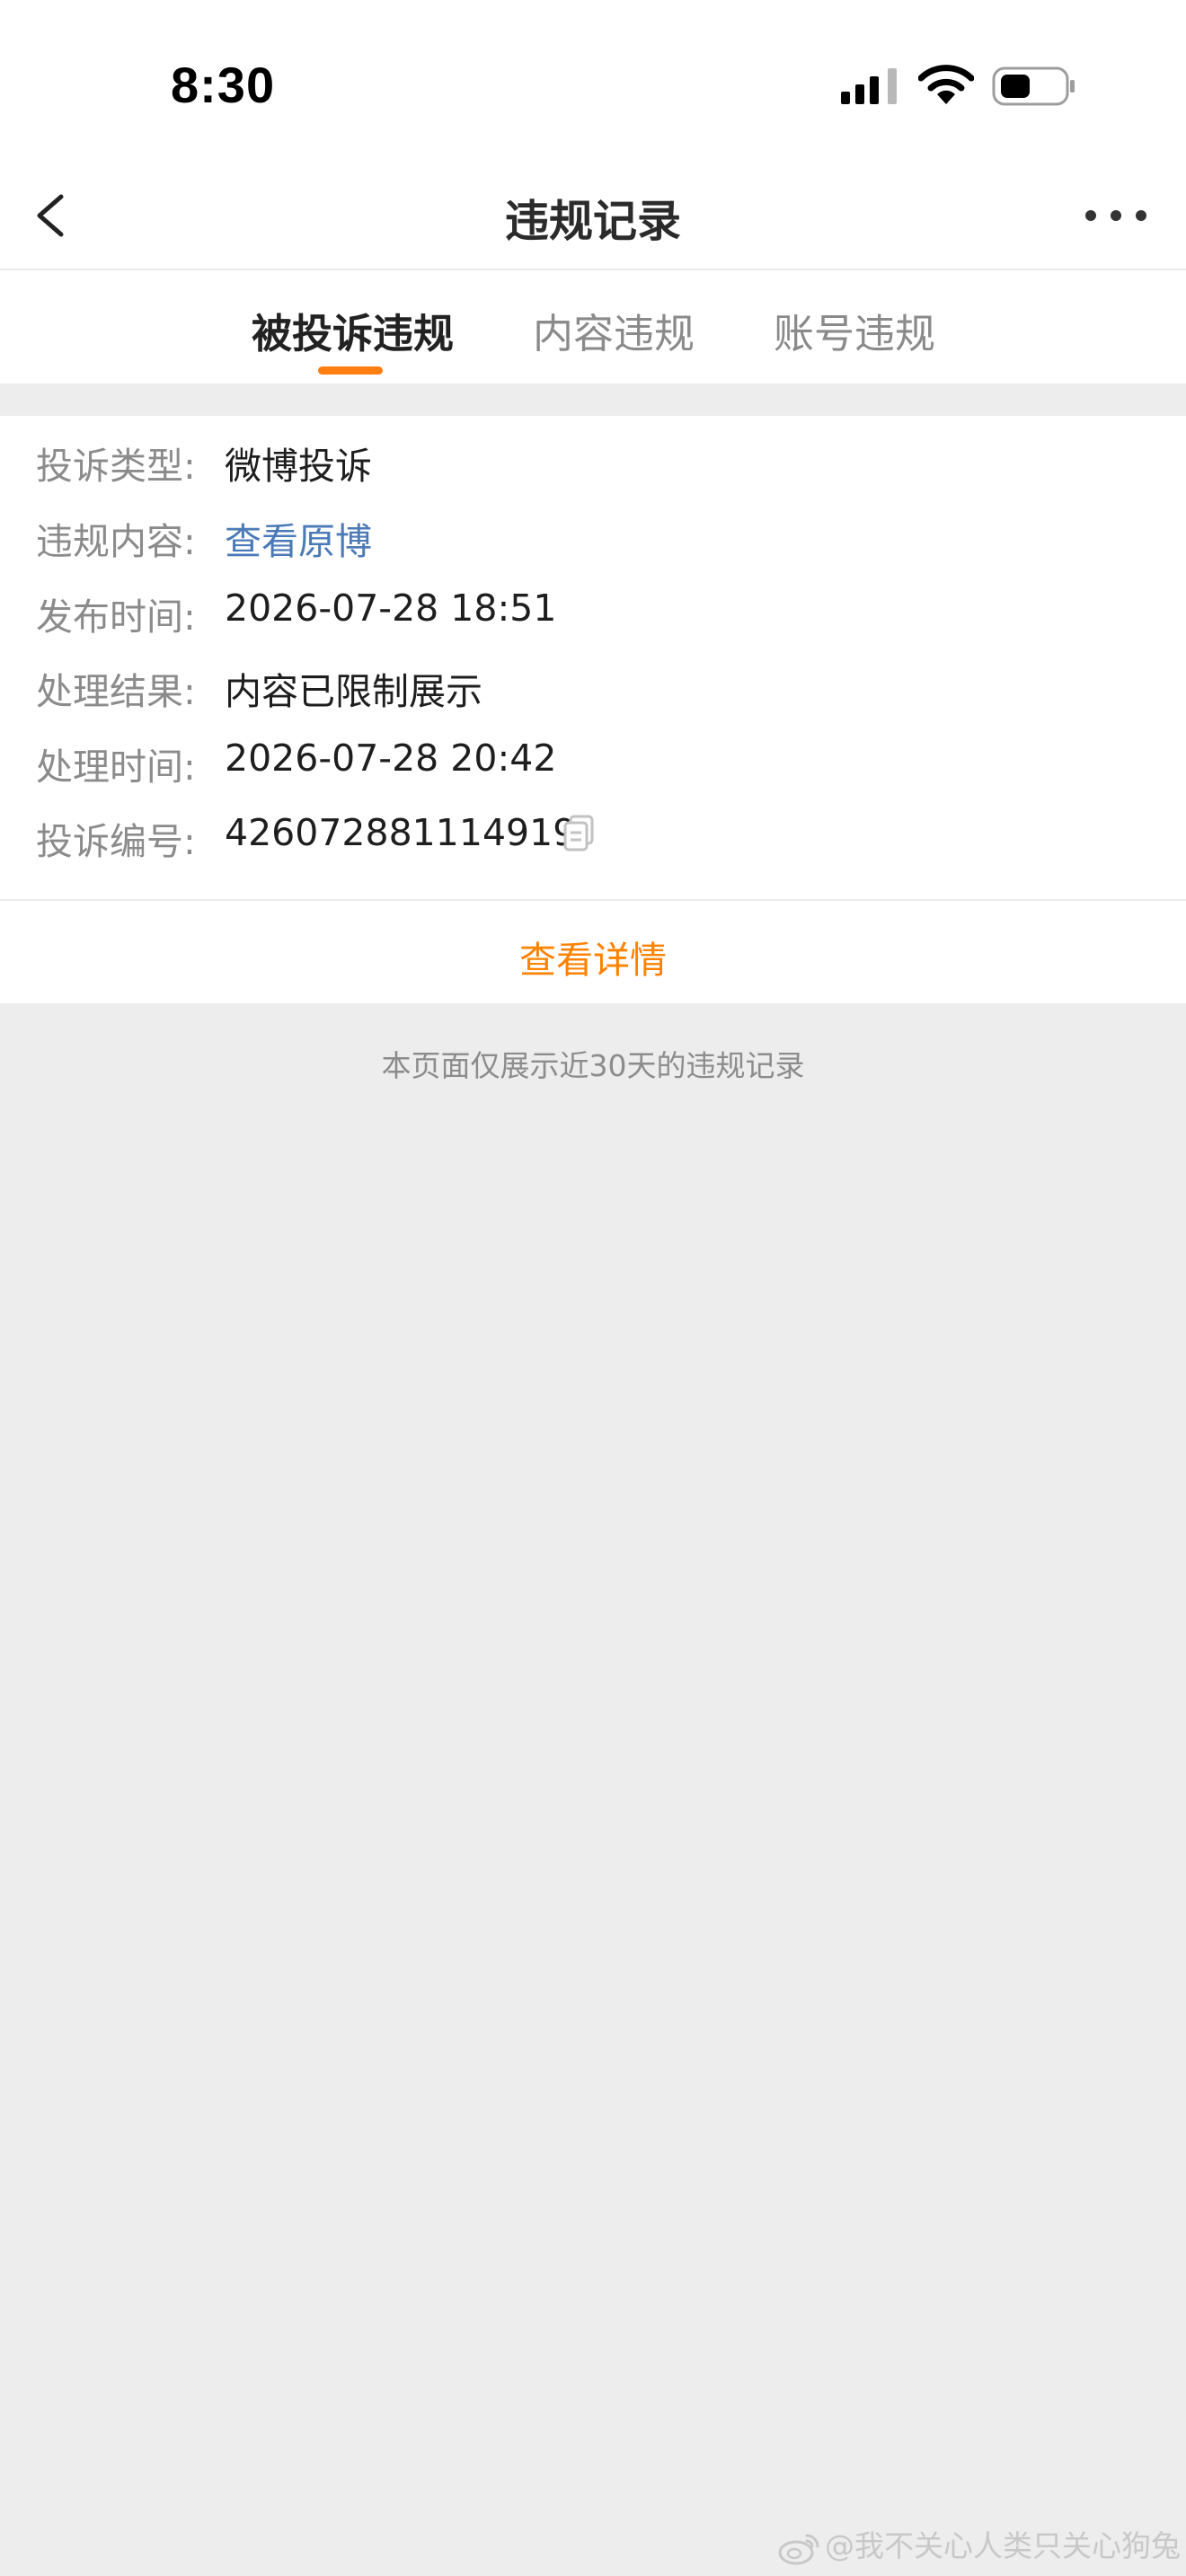  I want to click on page-title: 违规记录, so click(592, 221).